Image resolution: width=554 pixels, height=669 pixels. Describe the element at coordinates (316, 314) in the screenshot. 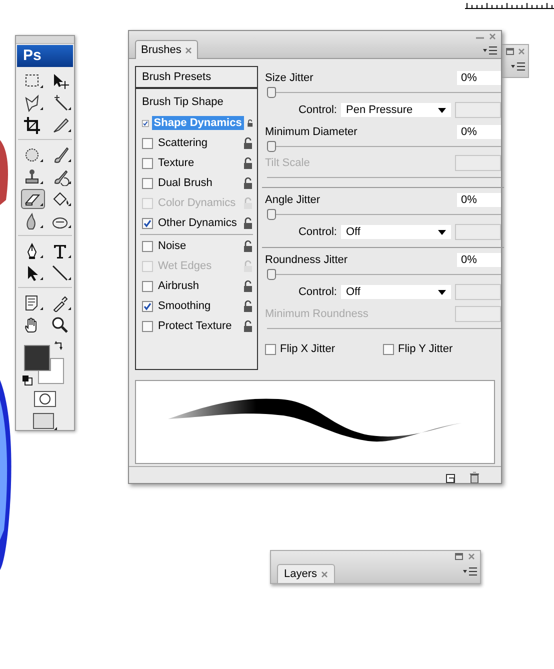

I see `setting-label: Minimum Roundness` at that location.